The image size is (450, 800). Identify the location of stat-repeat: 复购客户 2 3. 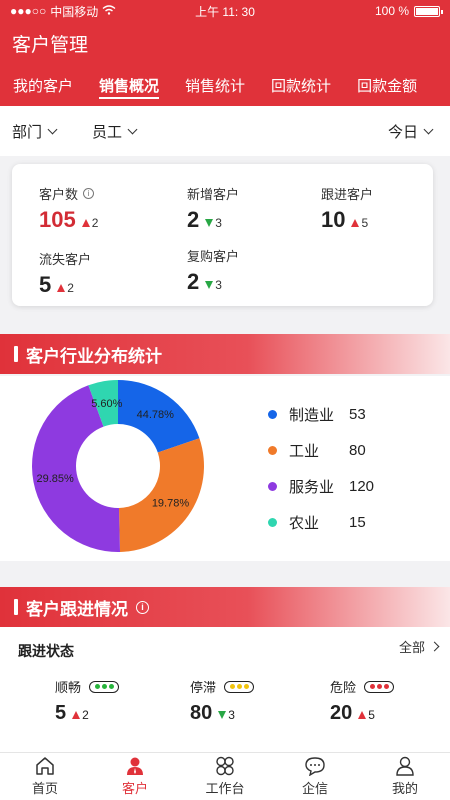
(213, 270).